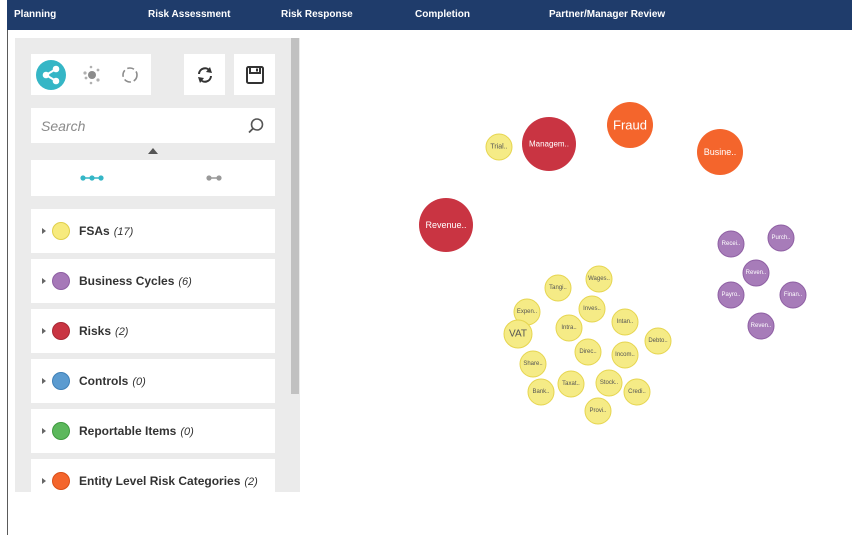  I want to click on graph-node-fsa: Debto.., so click(658, 341).